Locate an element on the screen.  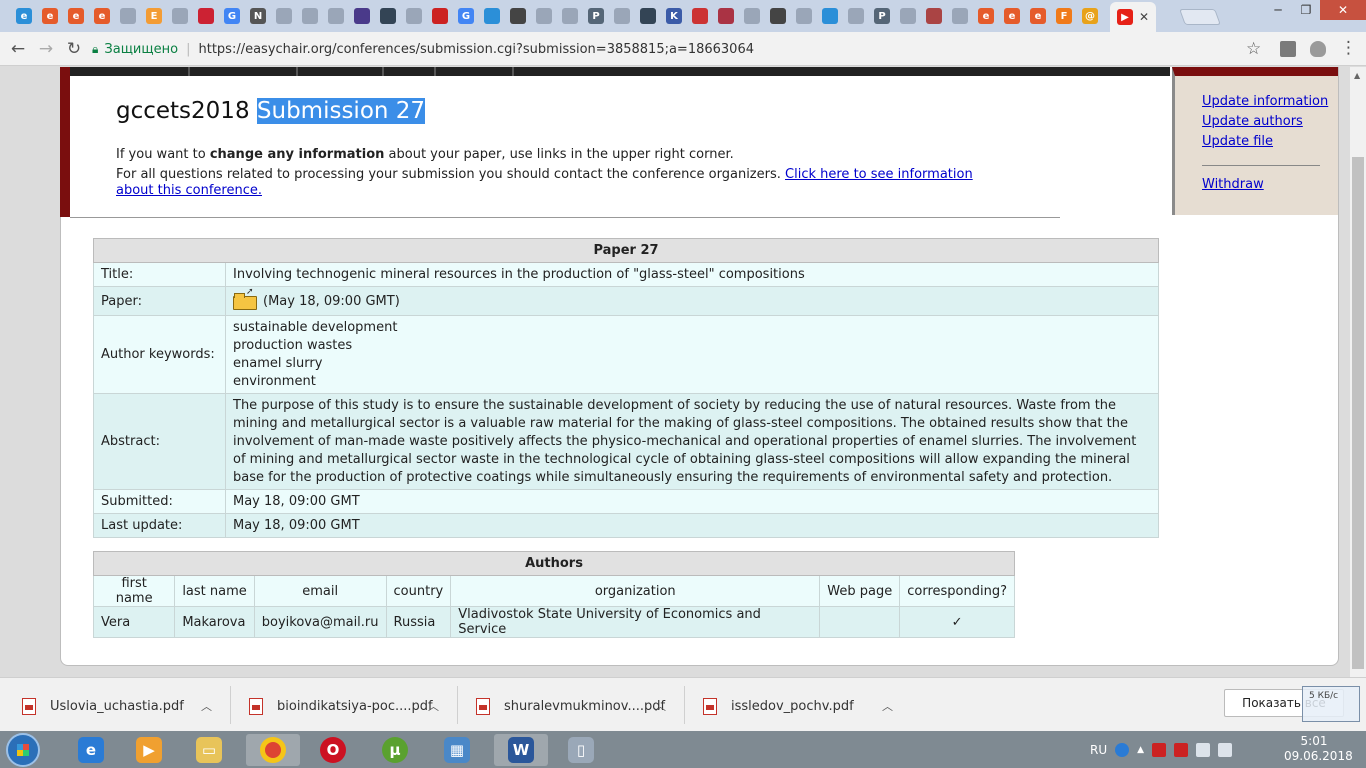
device-icon: ▯ is located at coordinates (581, 750).